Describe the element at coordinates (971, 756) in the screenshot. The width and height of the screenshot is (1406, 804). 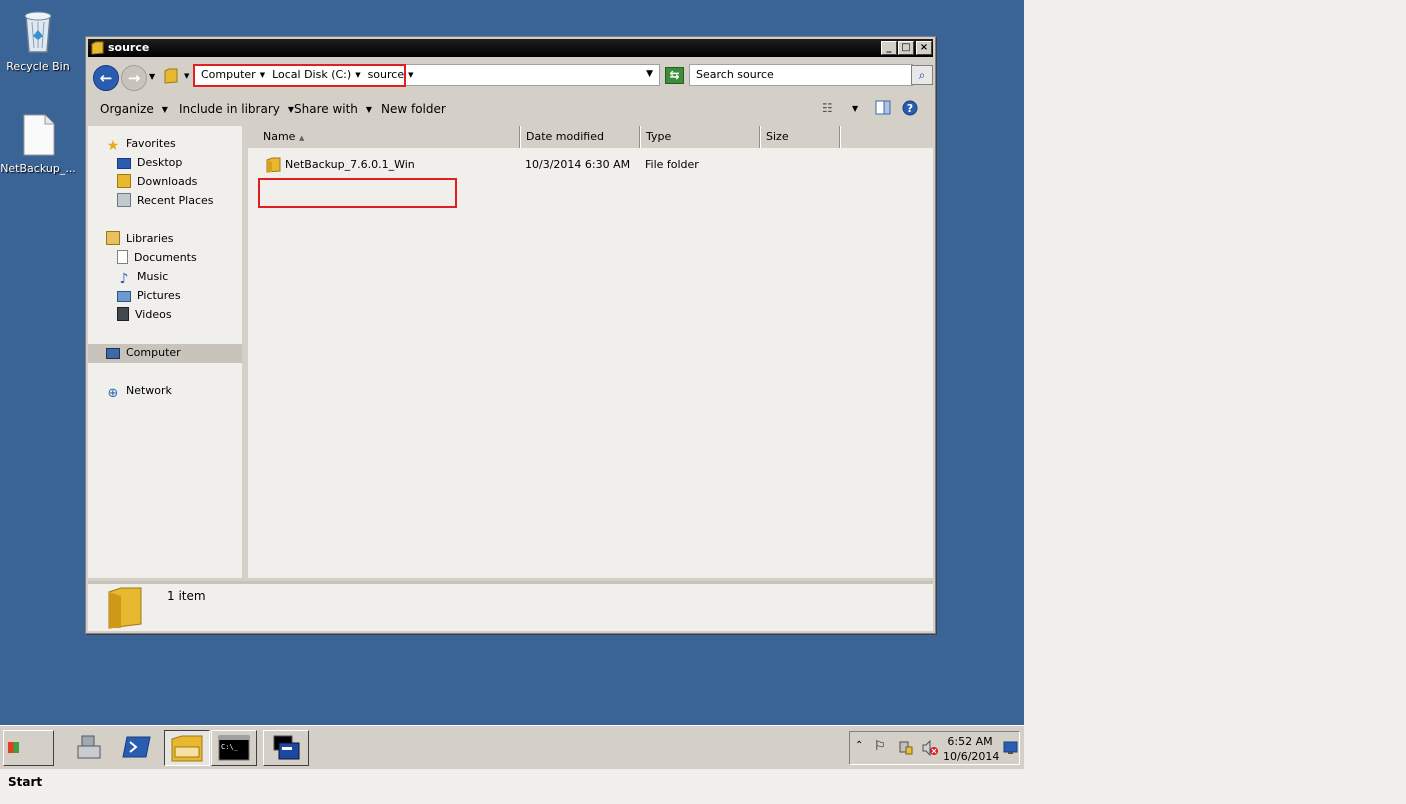
I see `clock-date: 10/6/2014` at that location.